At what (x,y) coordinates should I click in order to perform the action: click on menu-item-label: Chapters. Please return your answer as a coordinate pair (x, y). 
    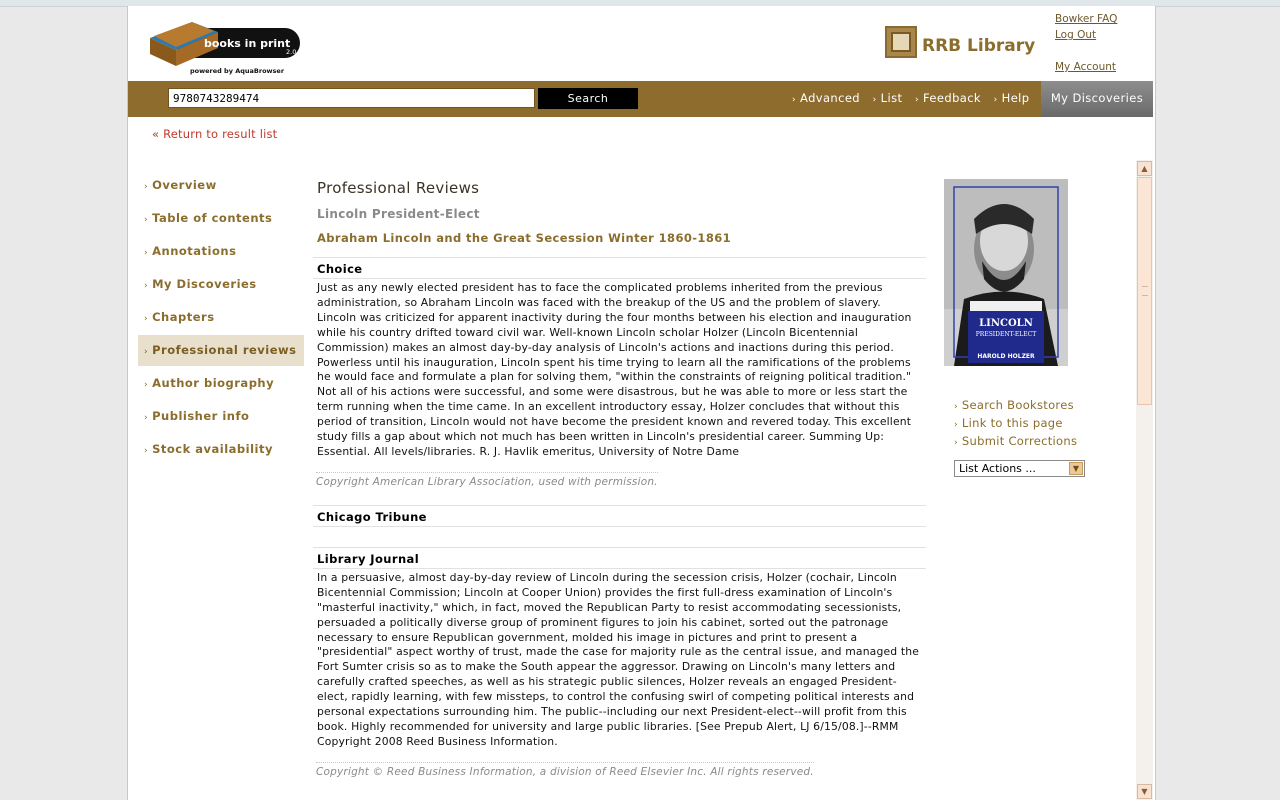
    Looking at the image, I should click on (183, 317).